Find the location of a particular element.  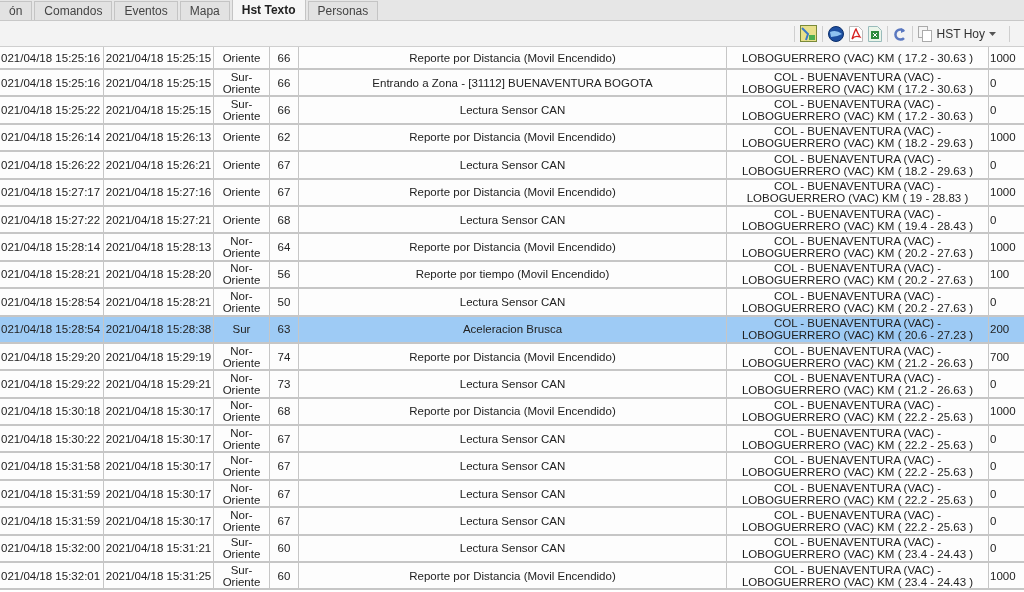

table-row: 021/04/18 15:26:14 2021/04/18 15:26:13 Oriente 62 Reporte por Distancia (Movil Encendido) COL - BUENAVENTURA (VAC) - LOBOGUERRERO (VAC) KM ( 18.2 - 29.63 ) 1000 is located at coordinates (512, 138).